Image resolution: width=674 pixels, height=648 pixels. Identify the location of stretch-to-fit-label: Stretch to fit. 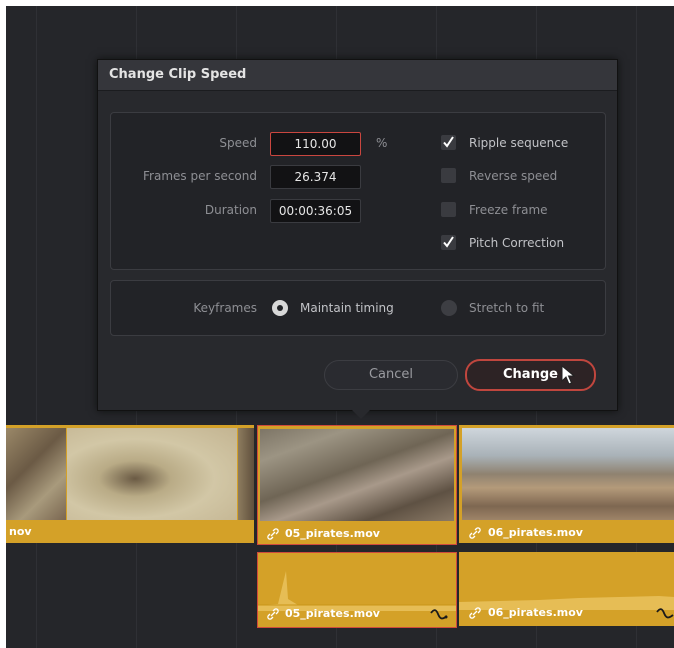
(507, 308).